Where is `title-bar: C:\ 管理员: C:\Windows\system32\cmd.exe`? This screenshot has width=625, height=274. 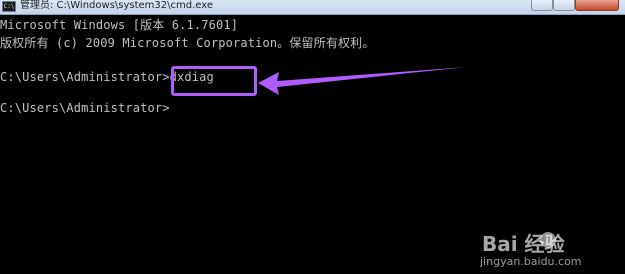
title-bar: C:\ 管理员: C:\Windows\system32\cmd.exe is located at coordinates (312, 7).